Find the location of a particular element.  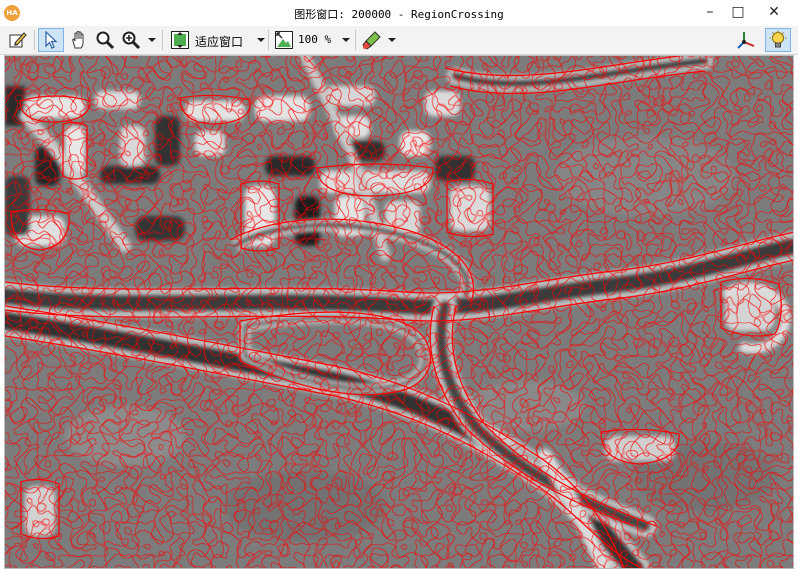

close-button: ✕ is located at coordinates (774, 12).